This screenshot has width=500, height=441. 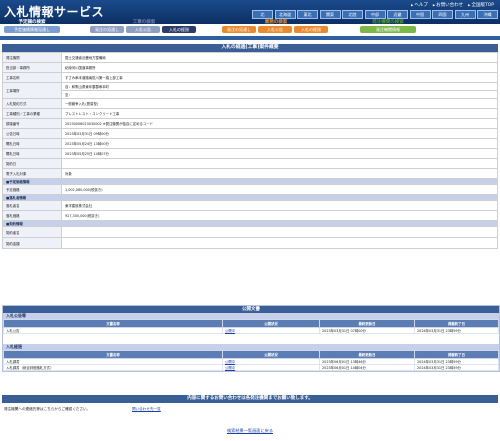 I want to click on region-tab: 関東, so click(x=330, y=14).